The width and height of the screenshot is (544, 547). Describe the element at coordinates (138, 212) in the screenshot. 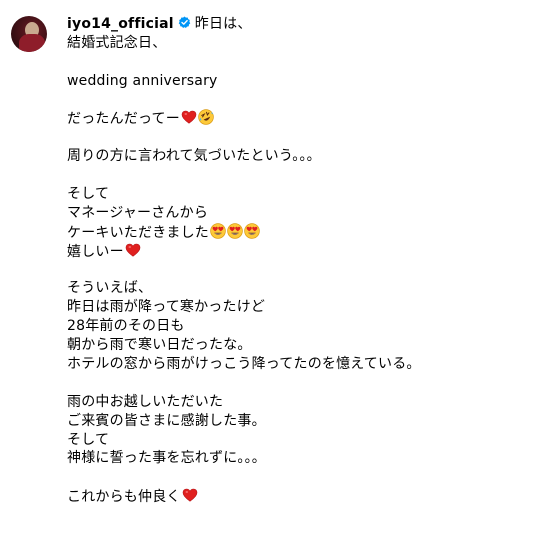

I see `caption-line-10: マネージャーさんから` at that location.